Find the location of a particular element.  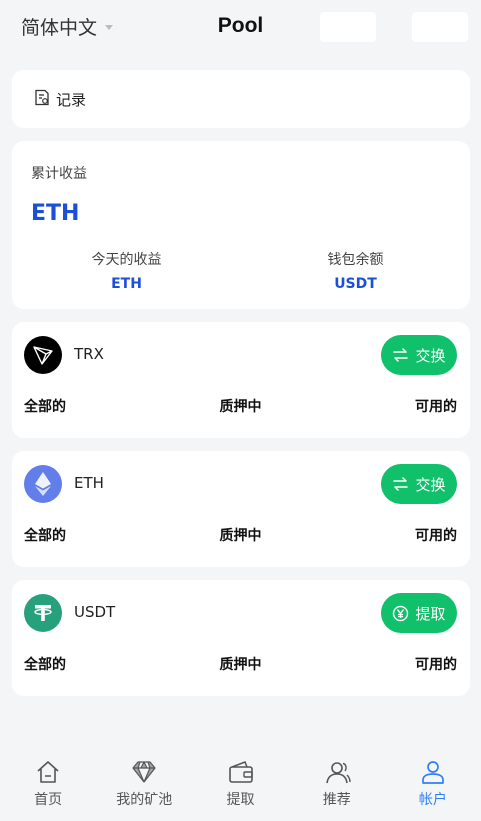

record-label: 记录 is located at coordinates (71, 99).